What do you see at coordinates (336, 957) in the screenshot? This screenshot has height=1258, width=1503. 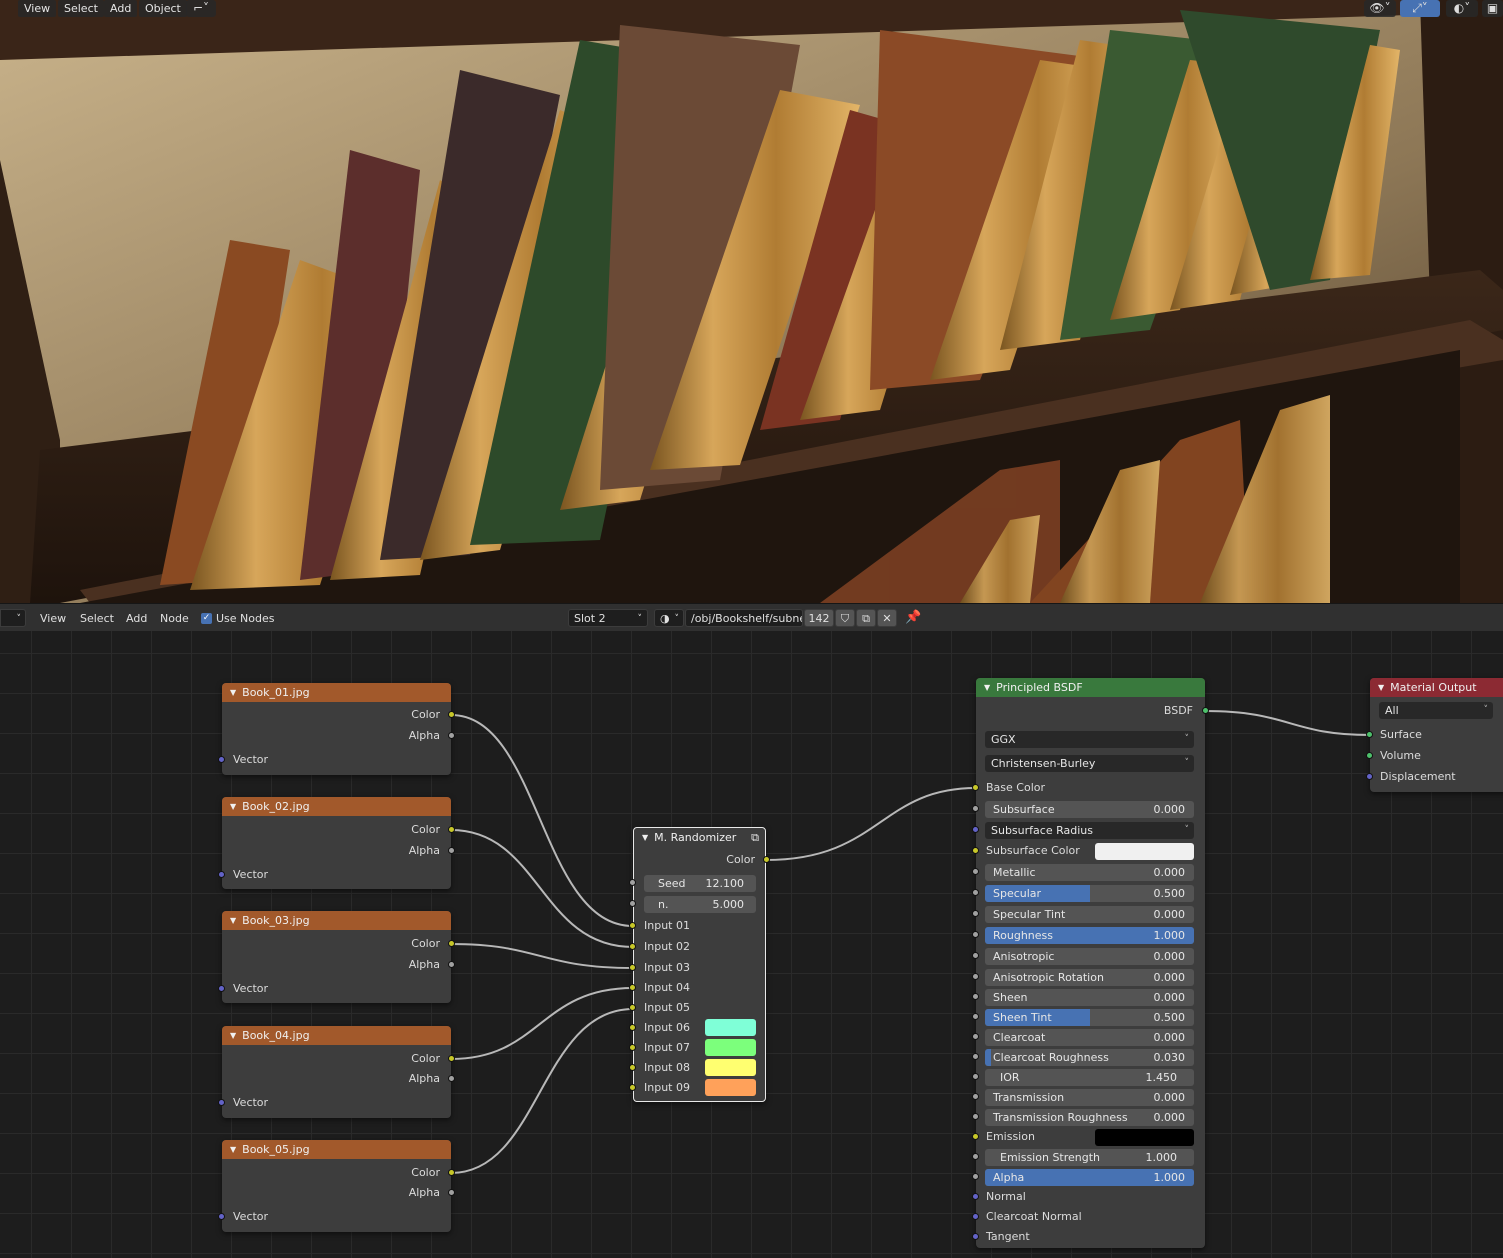 I see `image-texture-node: ▼ Book_03.jpg Color Alpha Vector` at bounding box center [336, 957].